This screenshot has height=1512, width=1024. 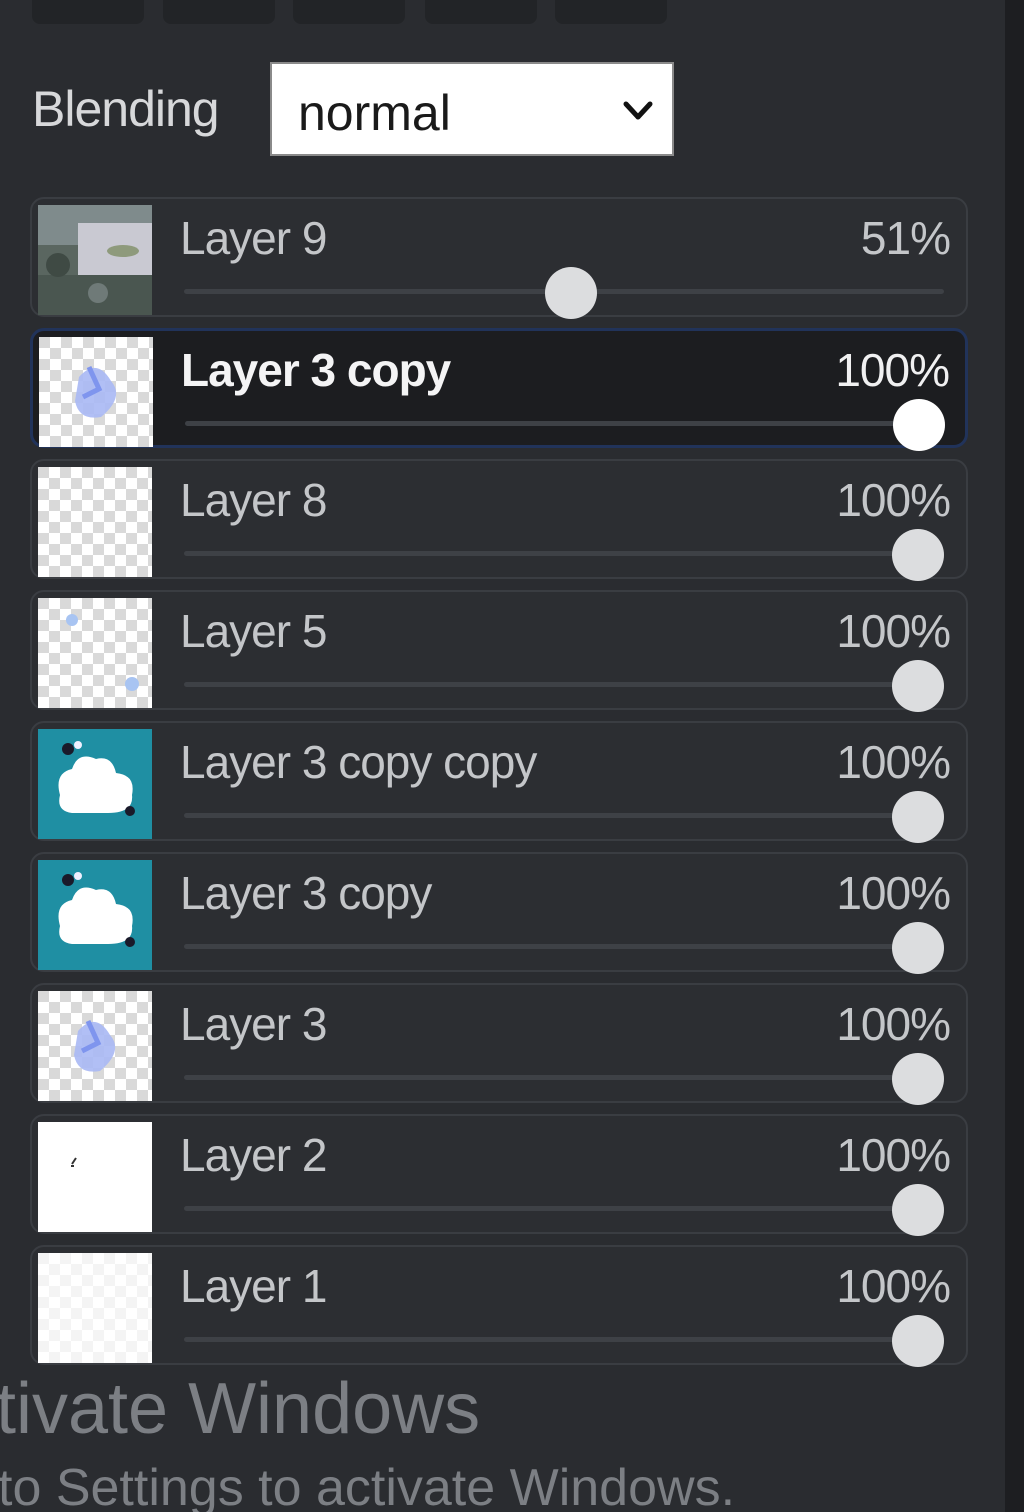 I want to click on layer-row: Layer 5 100%, so click(x=499, y=651).